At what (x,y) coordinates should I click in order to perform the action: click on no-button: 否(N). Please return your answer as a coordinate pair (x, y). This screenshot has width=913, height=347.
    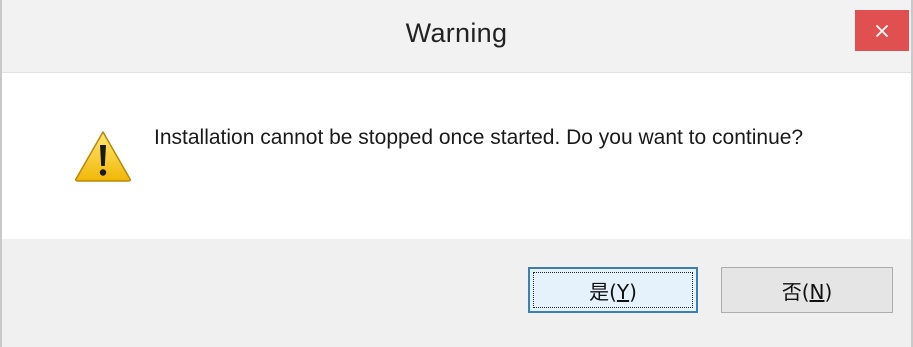
    Looking at the image, I should click on (807, 290).